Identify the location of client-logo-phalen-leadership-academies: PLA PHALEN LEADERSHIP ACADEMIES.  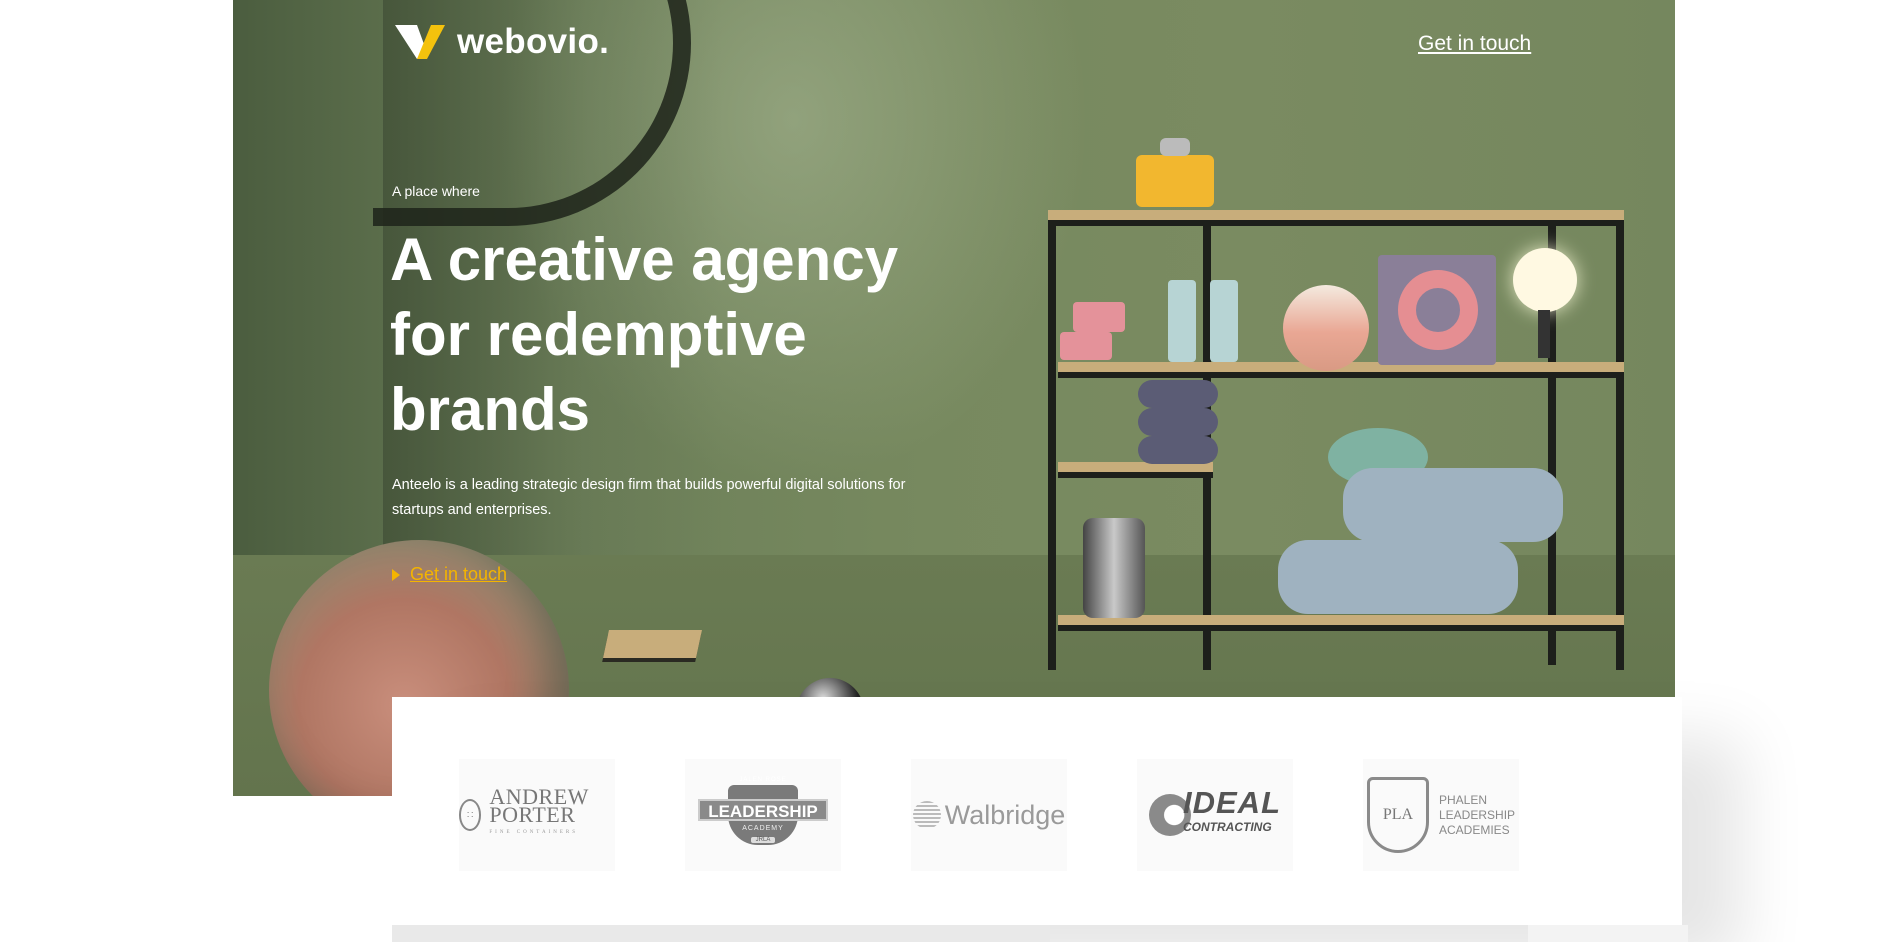
(1441, 815).